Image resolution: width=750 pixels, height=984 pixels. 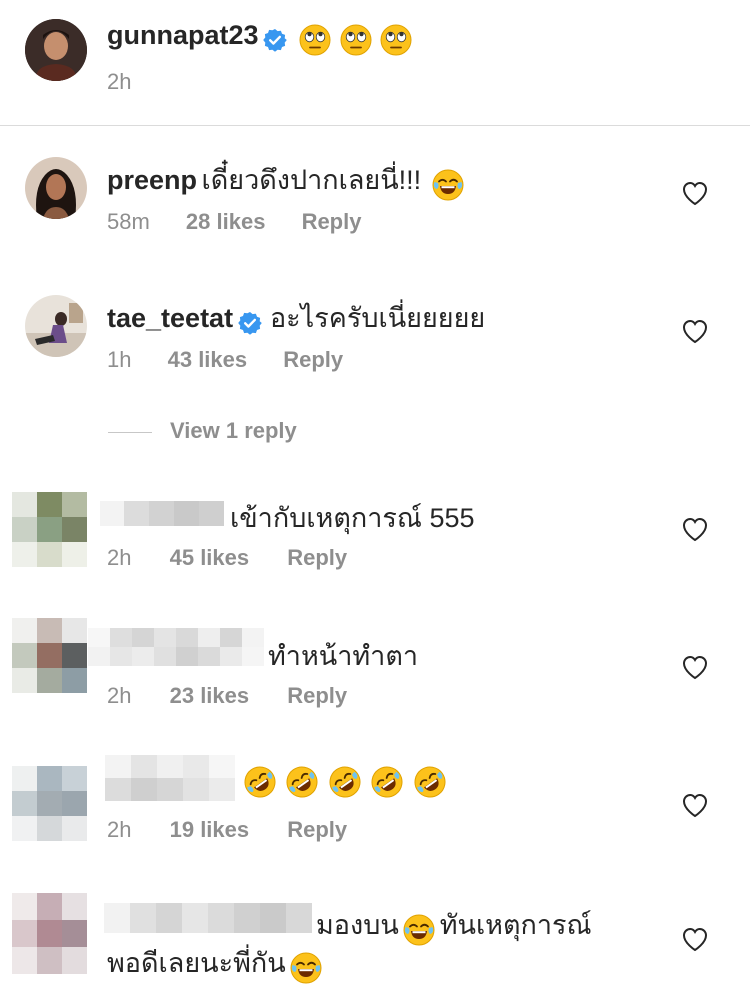 What do you see at coordinates (210, 695) in the screenshot?
I see `likes-count: 23 likes` at bounding box center [210, 695].